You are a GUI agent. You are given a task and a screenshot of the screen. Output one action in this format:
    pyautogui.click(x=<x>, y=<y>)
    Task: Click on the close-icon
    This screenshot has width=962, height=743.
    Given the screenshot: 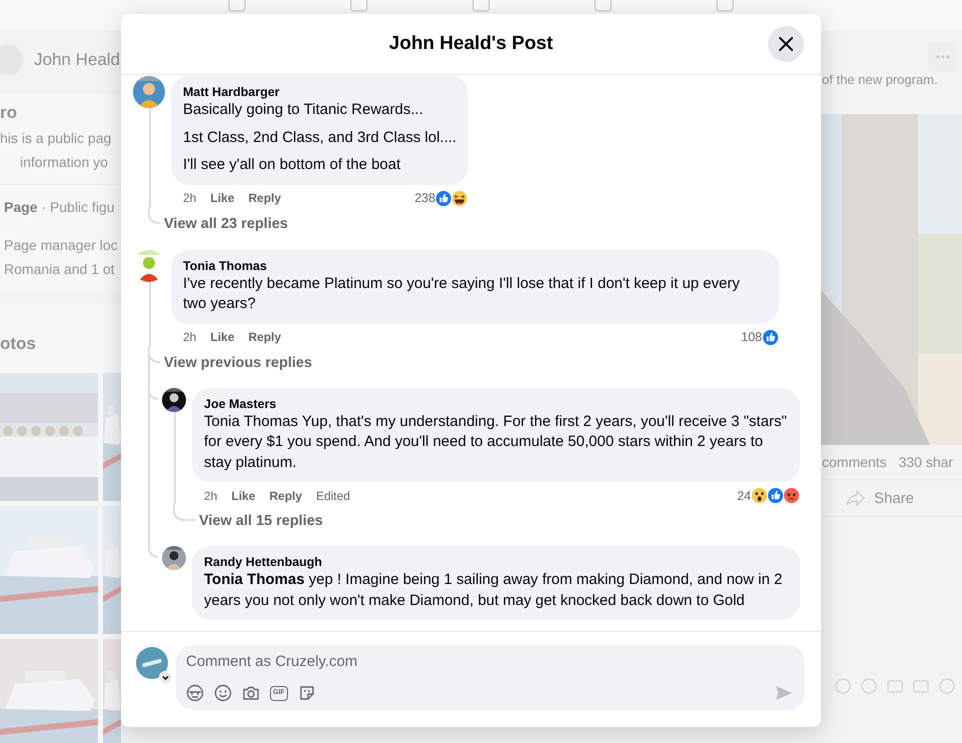 What is the action you would take?
    pyautogui.click(x=786, y=44)
    